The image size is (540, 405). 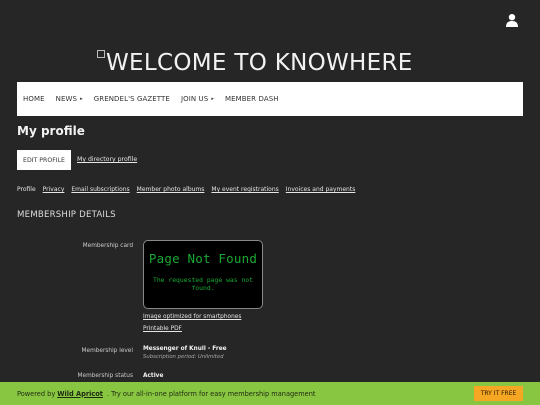 What do you see at coordinates (194, 99) in the screenshot?
I see `nav-item-label: JOIN US` at bounding box center [194, 99].